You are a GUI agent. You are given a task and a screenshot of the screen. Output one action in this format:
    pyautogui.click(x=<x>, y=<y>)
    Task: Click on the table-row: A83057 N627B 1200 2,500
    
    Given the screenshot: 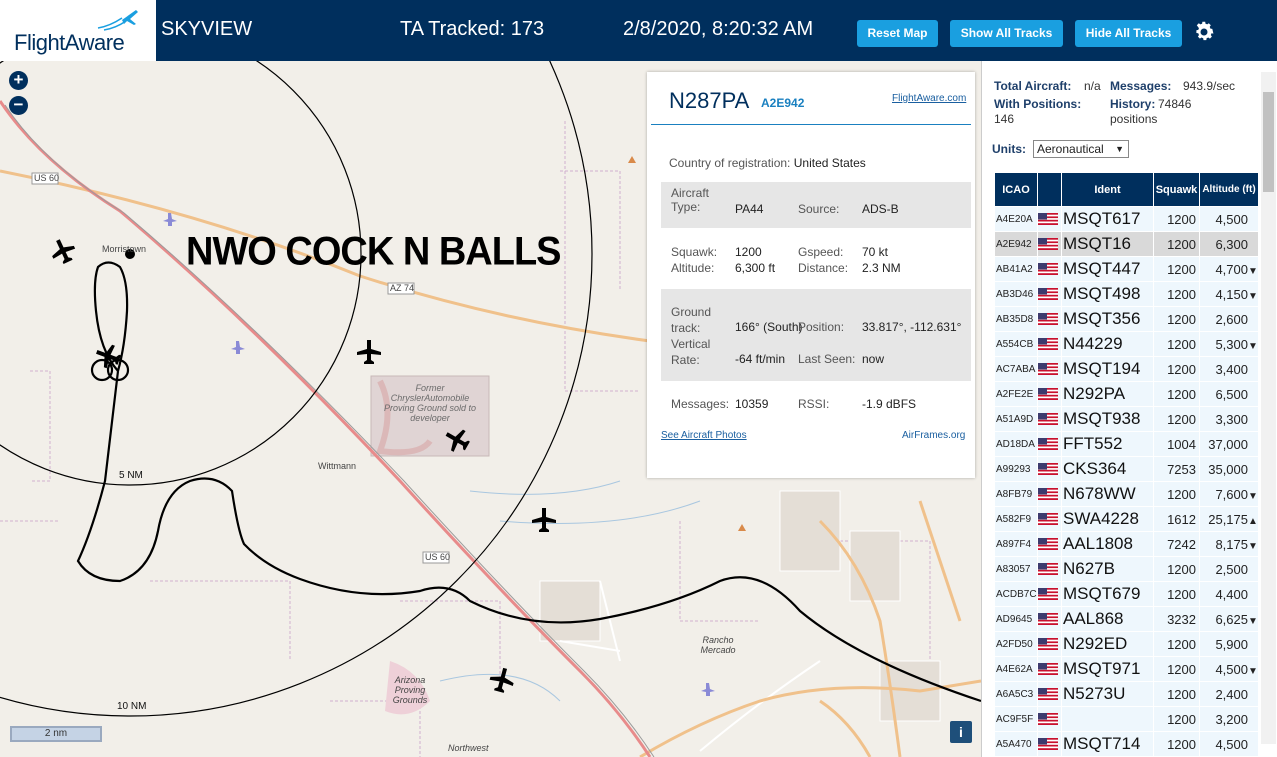 What is the action you would take?
    pyautogui.click(x=1126, y=569)
    